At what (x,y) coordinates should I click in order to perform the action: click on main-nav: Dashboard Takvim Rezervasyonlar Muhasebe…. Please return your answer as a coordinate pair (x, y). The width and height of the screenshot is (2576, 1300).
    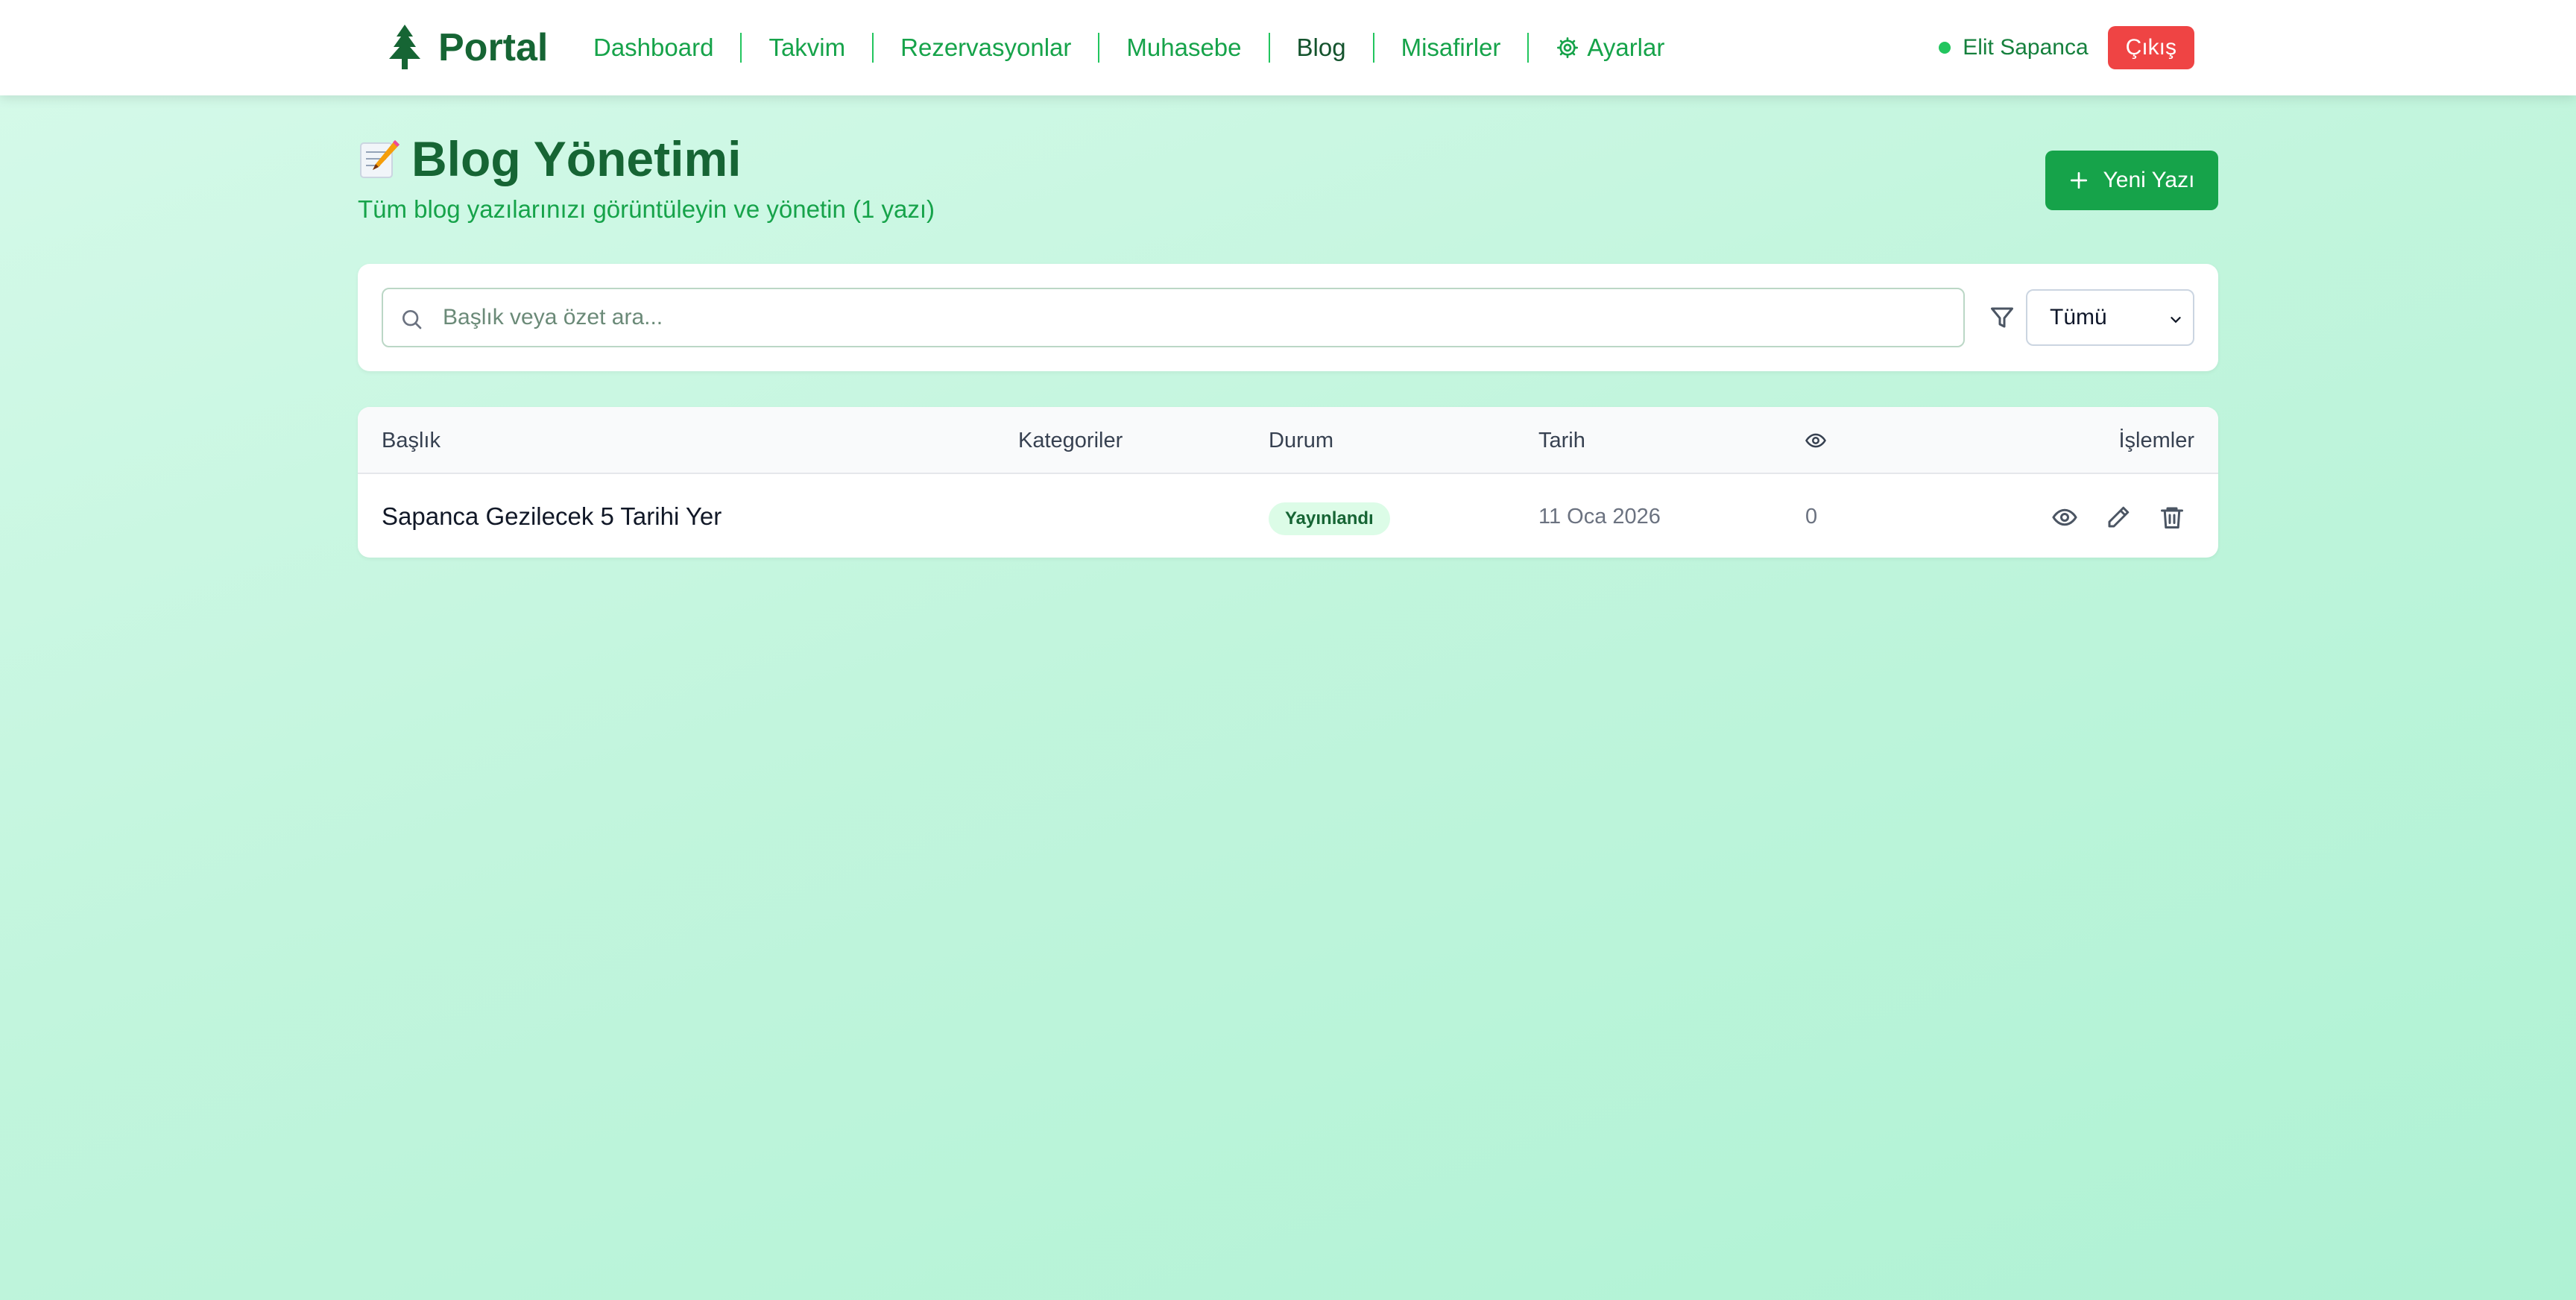
    Looking at the image, I should click on (1128, 47).